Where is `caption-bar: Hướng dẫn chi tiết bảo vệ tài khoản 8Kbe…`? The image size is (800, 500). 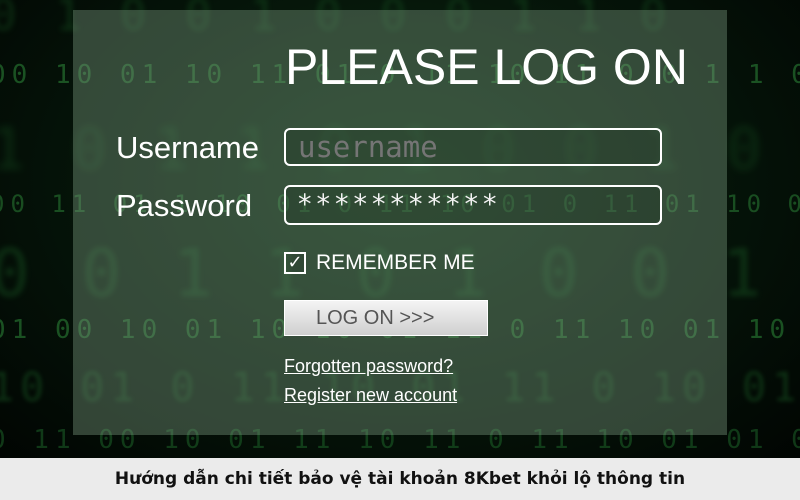
caption-bar: Hướng dẫn chi tiết bảo vệ tài khoản 8Kbe… is located at coordinates (400, 479).